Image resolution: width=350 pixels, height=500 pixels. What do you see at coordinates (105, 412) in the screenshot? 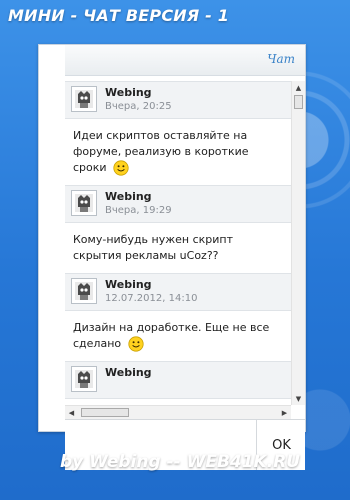
I see `horizontal-scroll-thumb` at bounding box center [105, 412].